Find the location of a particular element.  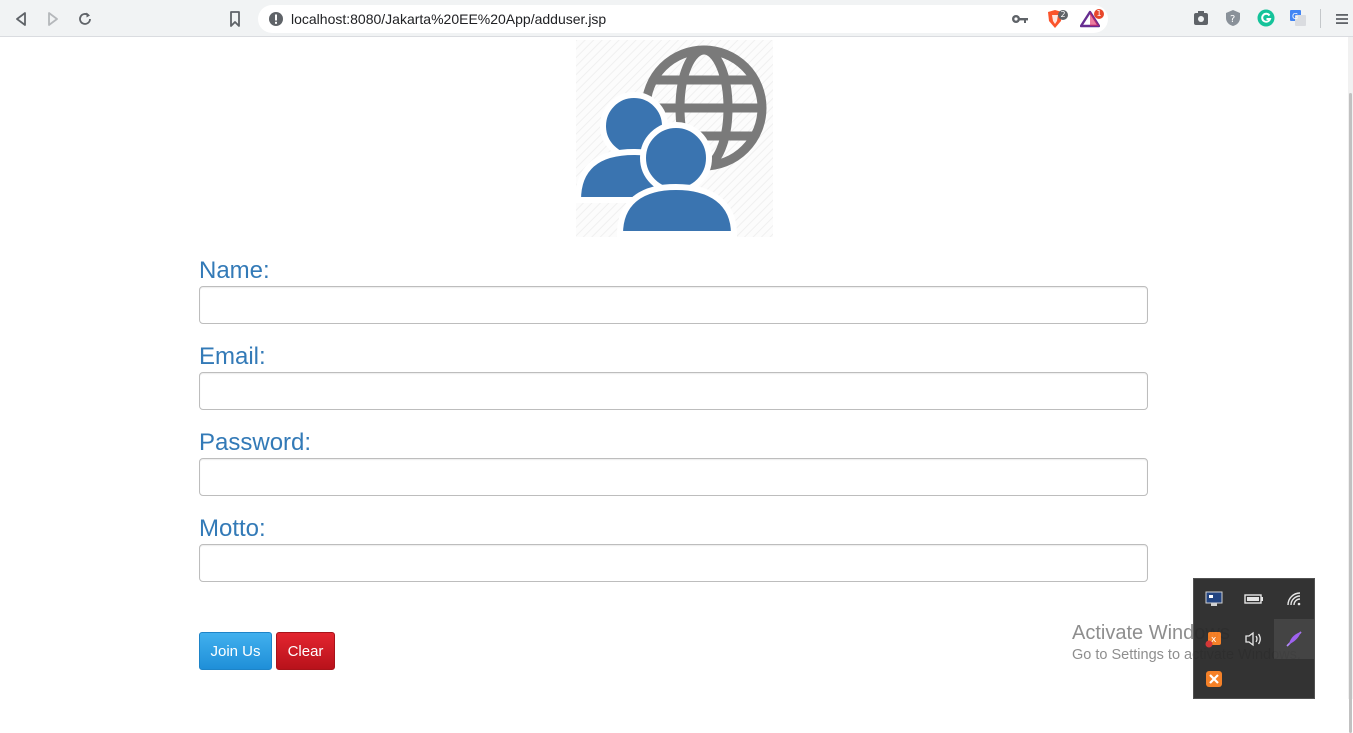

xampp-warning-icon: x is located at coordinates (1214, 639).